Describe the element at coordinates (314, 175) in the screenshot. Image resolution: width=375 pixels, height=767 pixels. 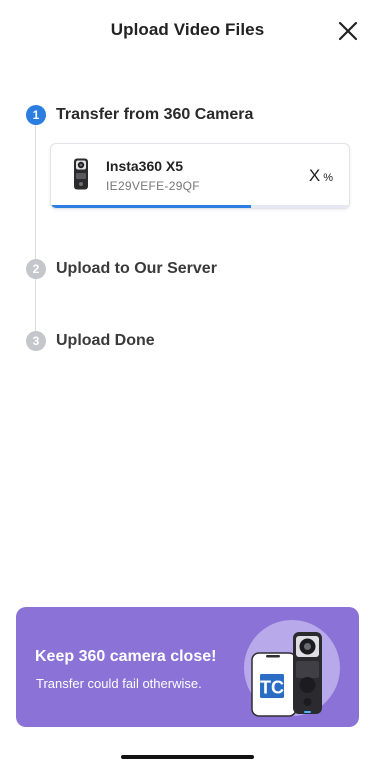
I see `progress-value: X` at that location.